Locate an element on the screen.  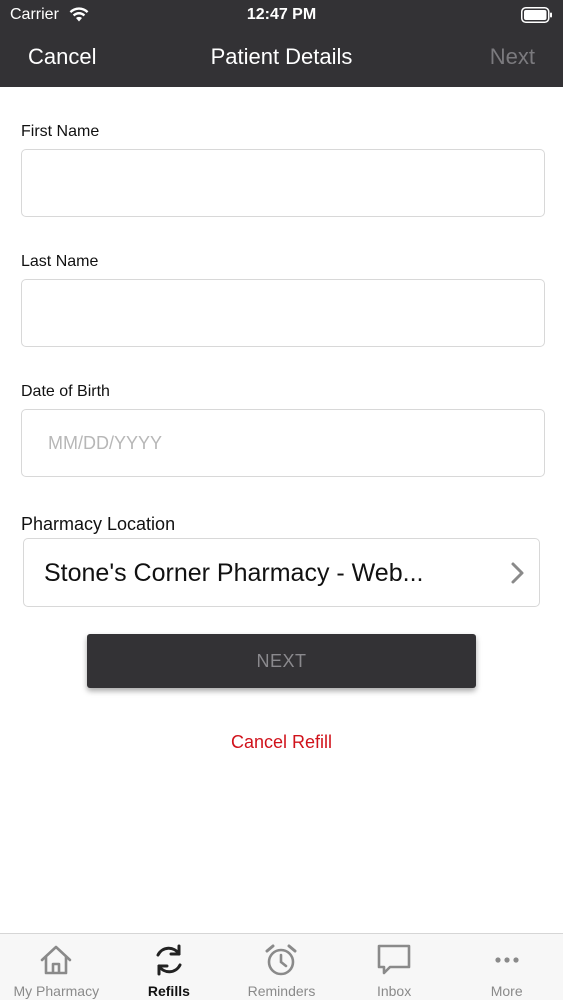
tab-my-pharmacy: My Pharmacy is located at coordinates (56, 967).